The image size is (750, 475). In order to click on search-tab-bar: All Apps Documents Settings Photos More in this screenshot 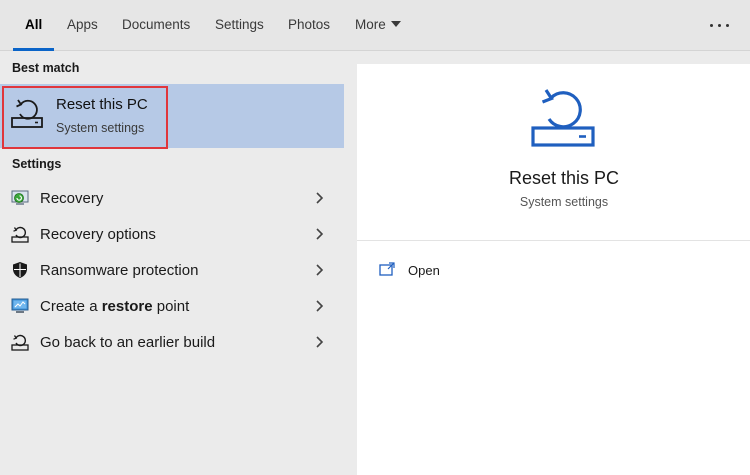, I will do `click(375, 25)`.